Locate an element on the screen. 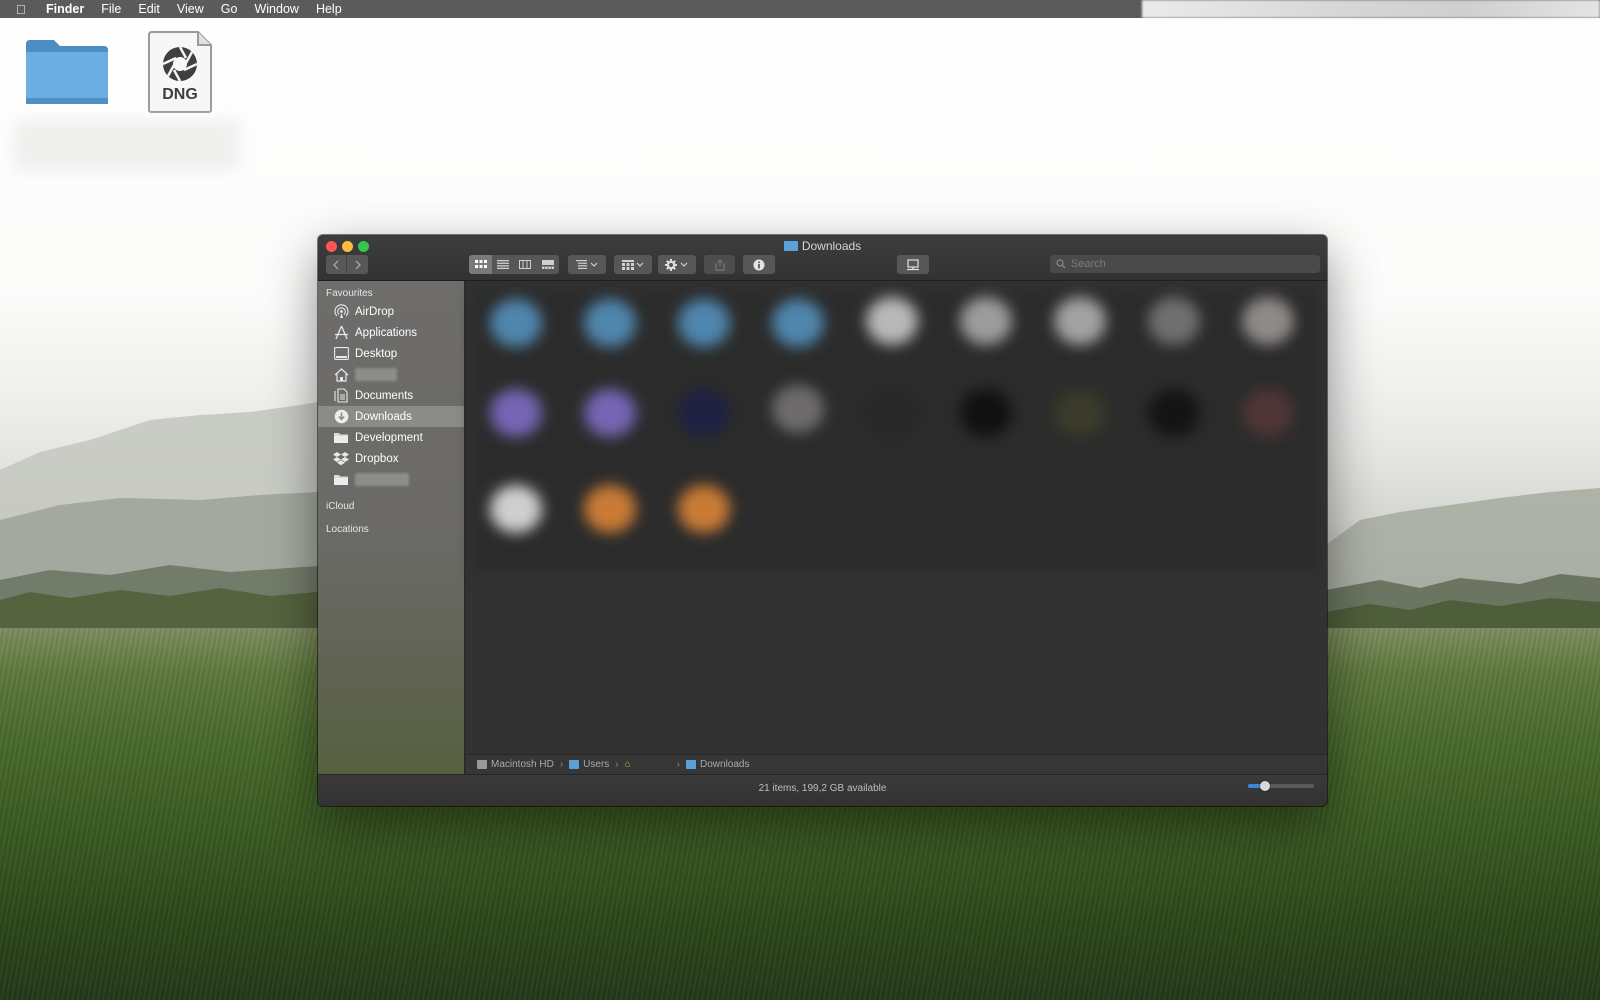 The width and height of the screenshot is (1600, 1000). network-screen-icon is located at coordinates (913, 264).